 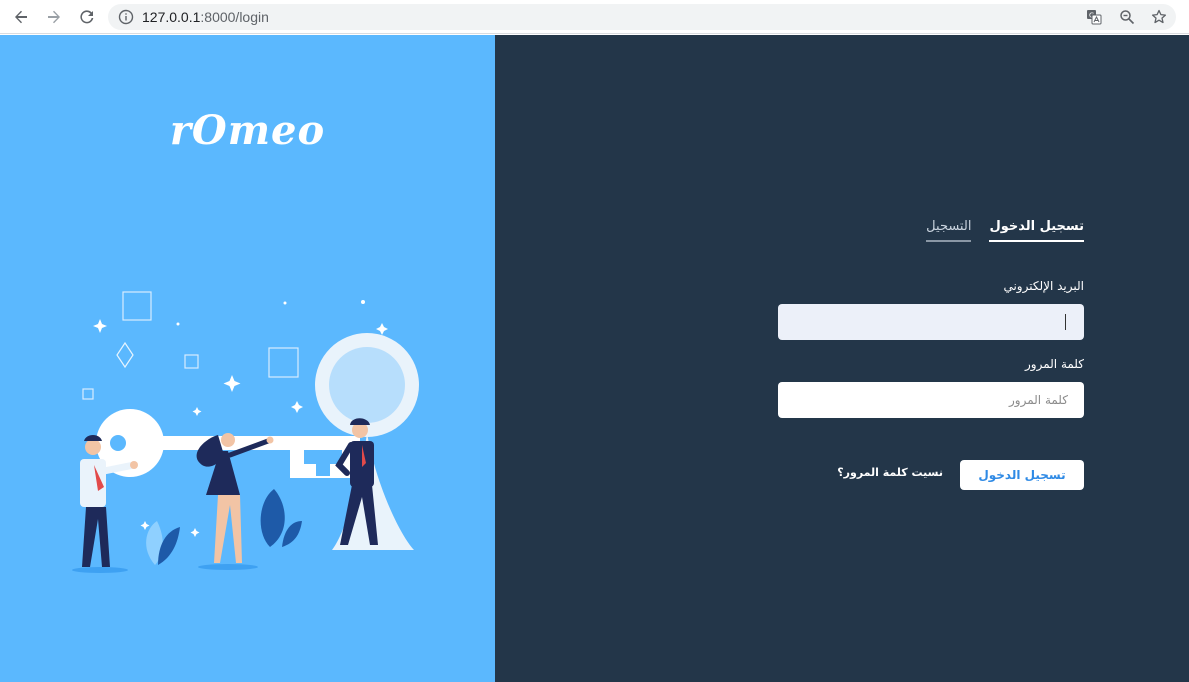 I want to click on reload-icon, so click(x=87, y=17).